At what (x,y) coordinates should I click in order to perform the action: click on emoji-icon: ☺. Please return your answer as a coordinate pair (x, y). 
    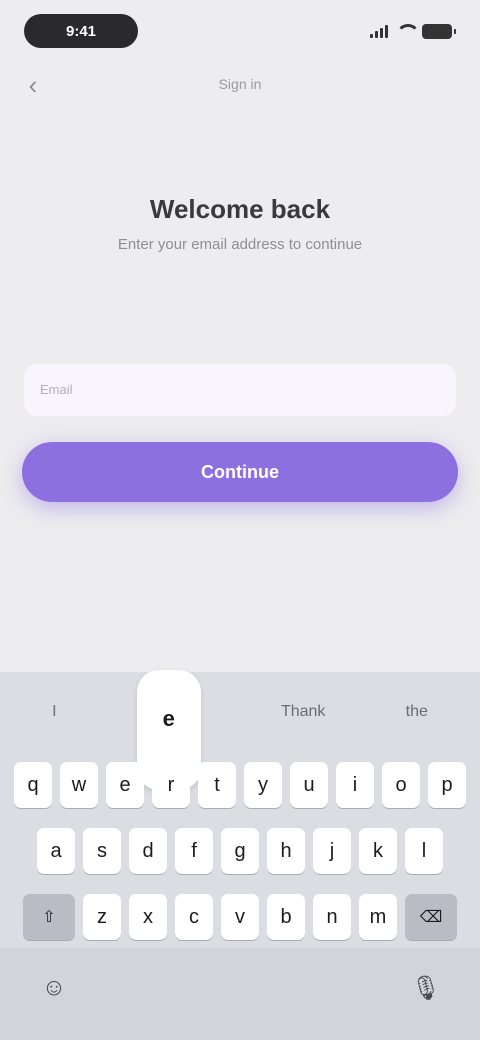
    Looking at the image, I should click on (54, 988).